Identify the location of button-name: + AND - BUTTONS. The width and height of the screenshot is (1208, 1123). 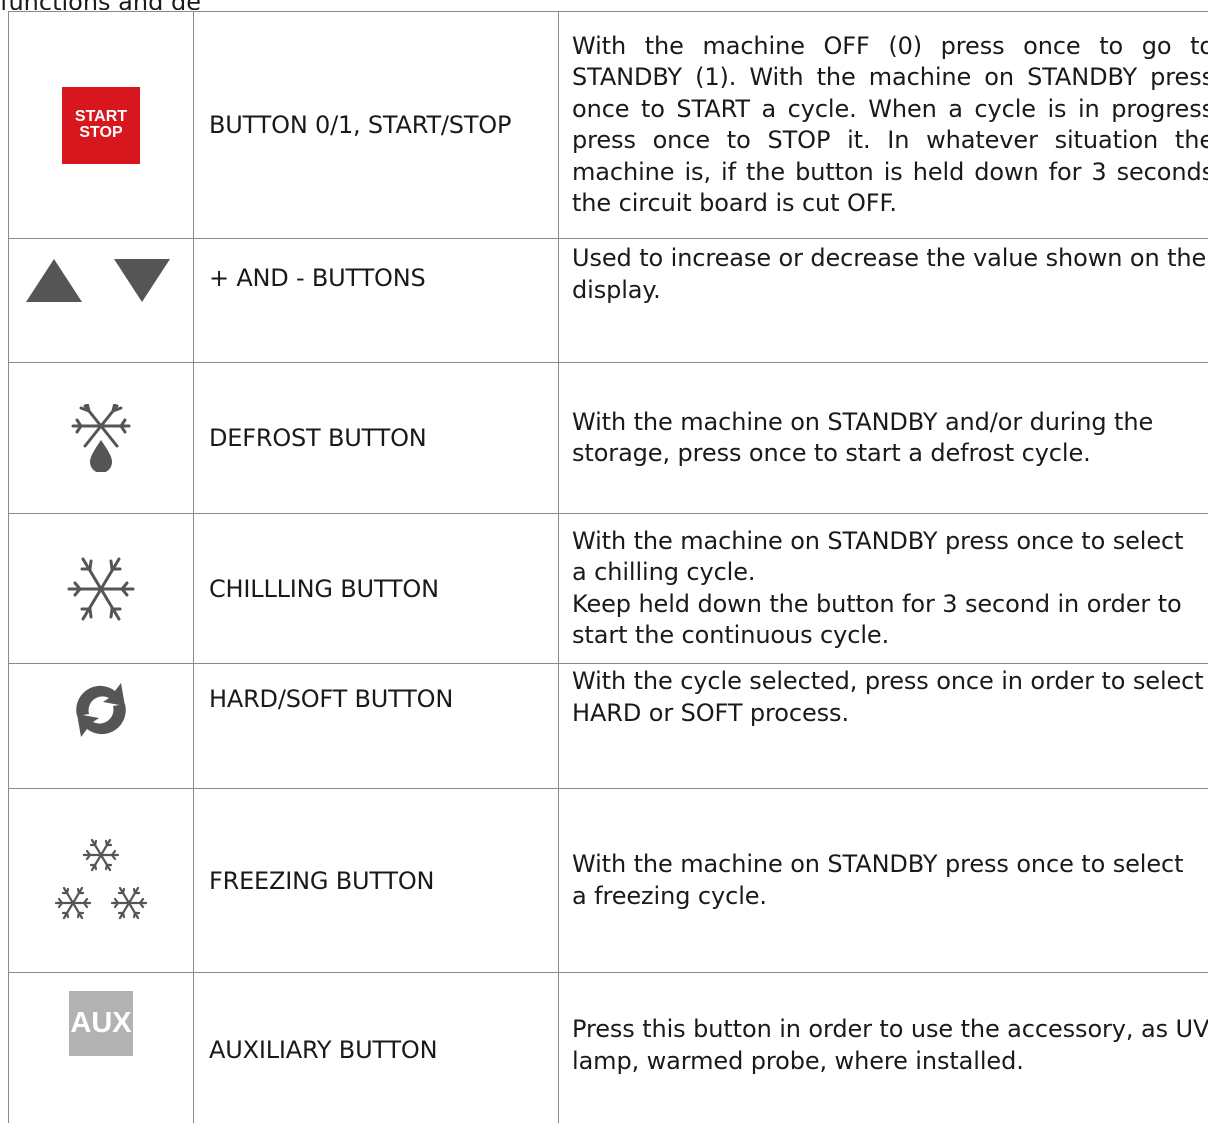
(376, 301).